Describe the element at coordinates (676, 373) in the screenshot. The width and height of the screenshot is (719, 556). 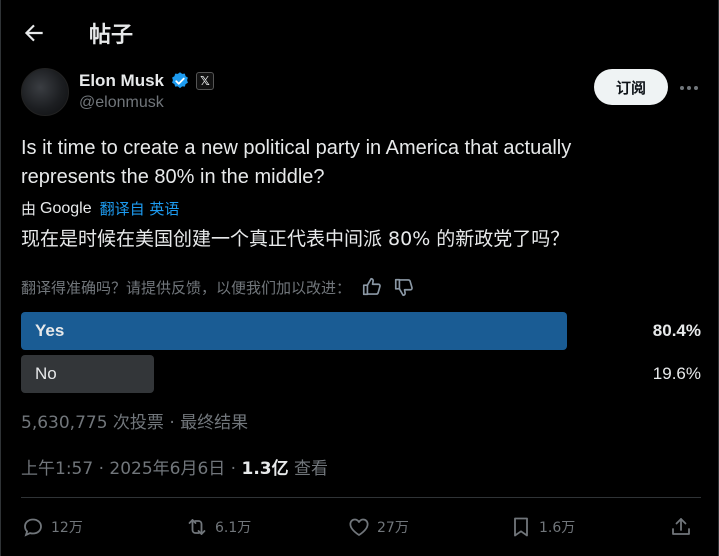
I see `poll-option-percent: 19.6%` at that location.